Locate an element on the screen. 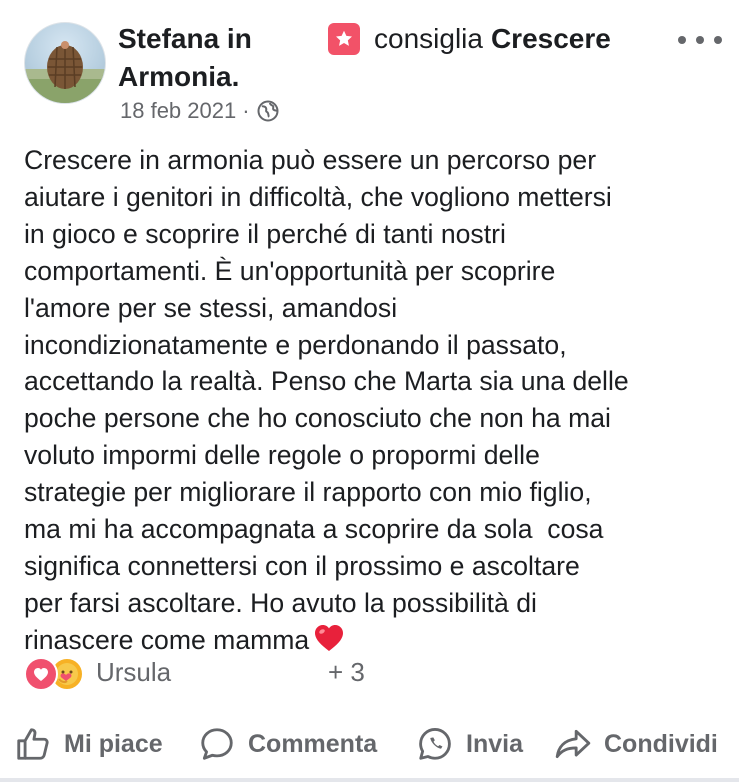 The image size is (739, 782). whatsapp-icon is located at coordinates (435, 744).